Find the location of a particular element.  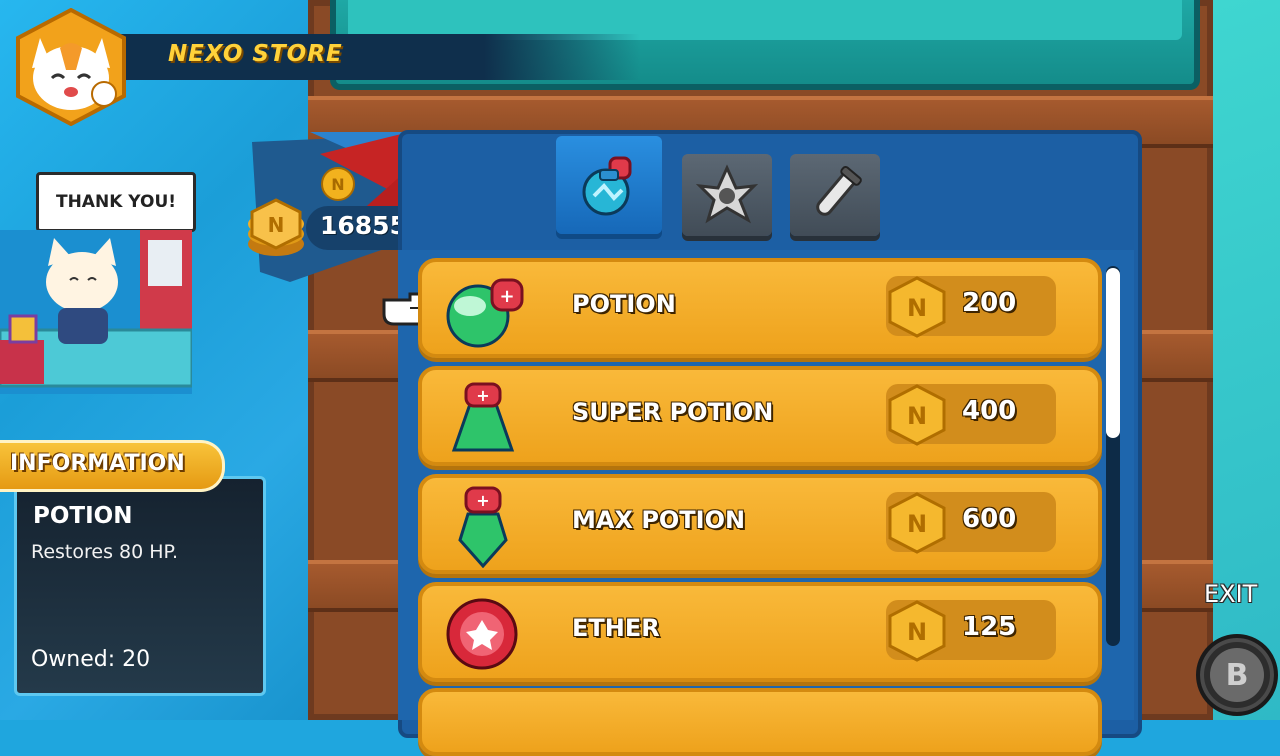

info-owned-count: Owned: 20 is located at coordinates (91, 659).